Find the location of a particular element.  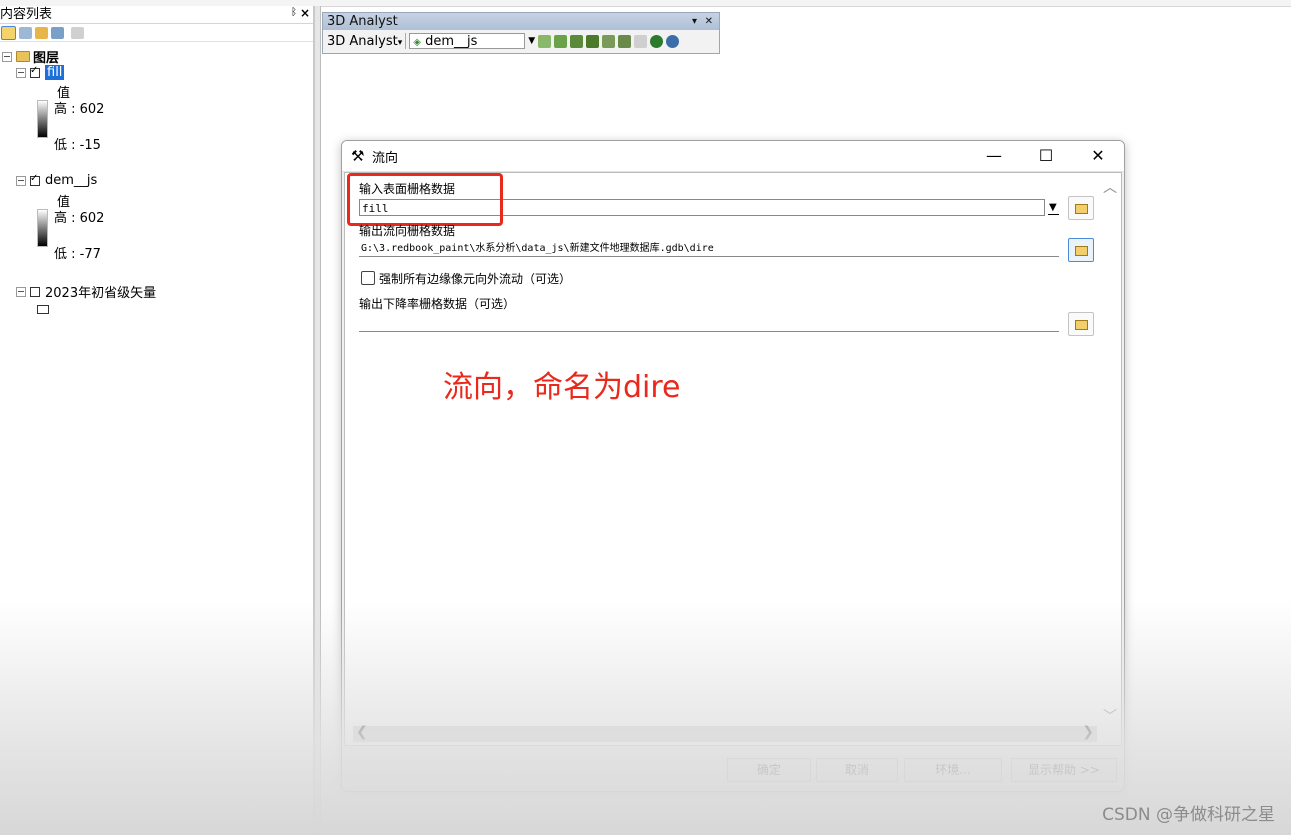

layer-combo: ◈ dem__js is located at coordinates (467, 41).